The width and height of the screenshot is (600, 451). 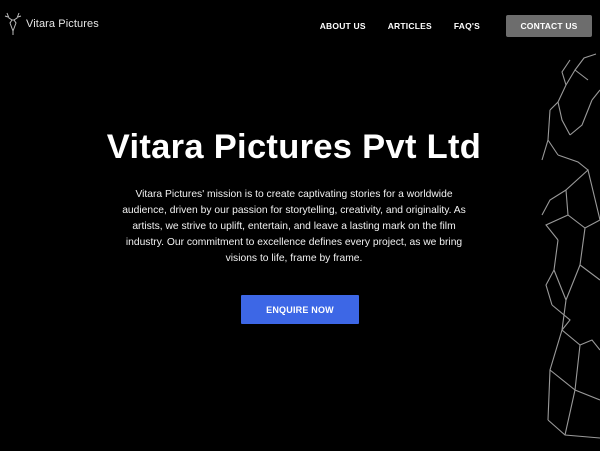 What do you see at coordinates (467, 26) in the screenshot?
I see `nav-faqs: FAQ'S` at bounding box center [467, 26].